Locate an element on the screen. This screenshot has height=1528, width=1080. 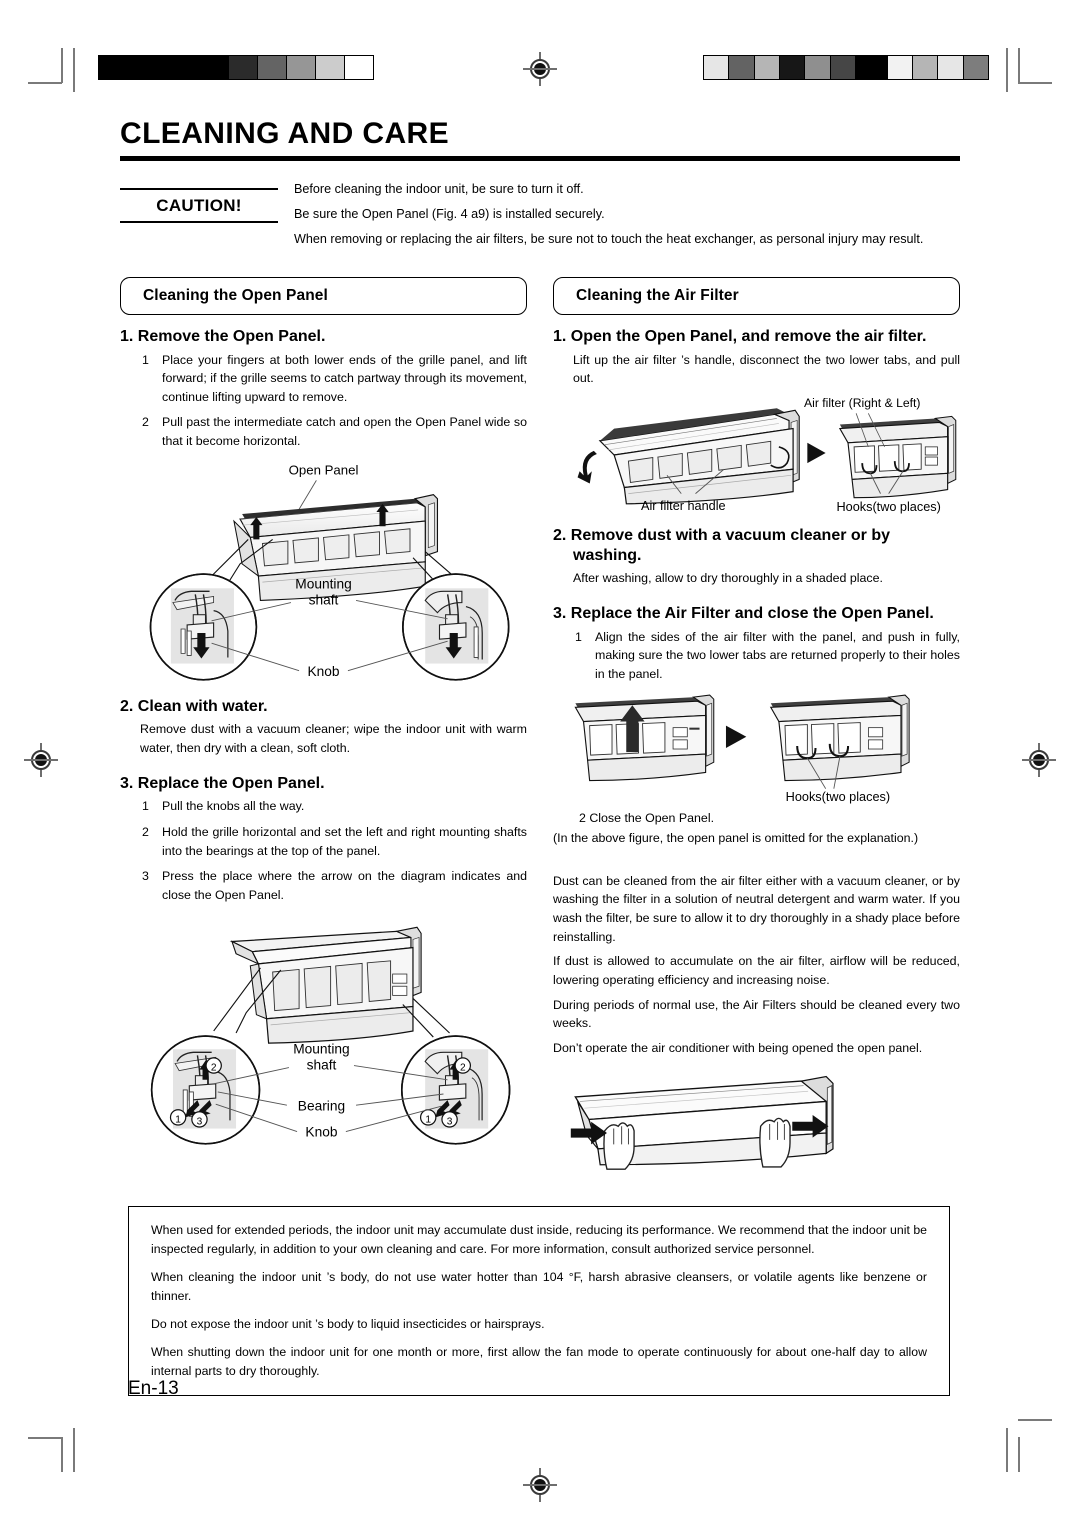
crop-mark-bl-bleed is located at coordinates (74, 1450).